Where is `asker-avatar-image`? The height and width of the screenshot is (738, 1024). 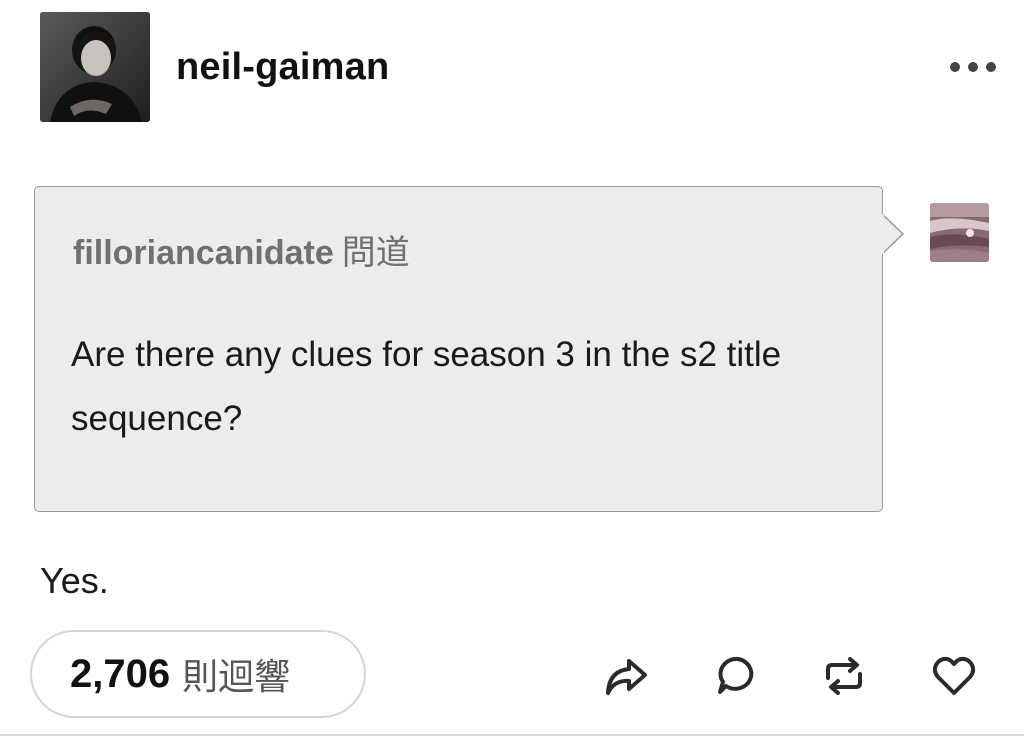
asker-avatar-image is located at coordinates (959, 232).